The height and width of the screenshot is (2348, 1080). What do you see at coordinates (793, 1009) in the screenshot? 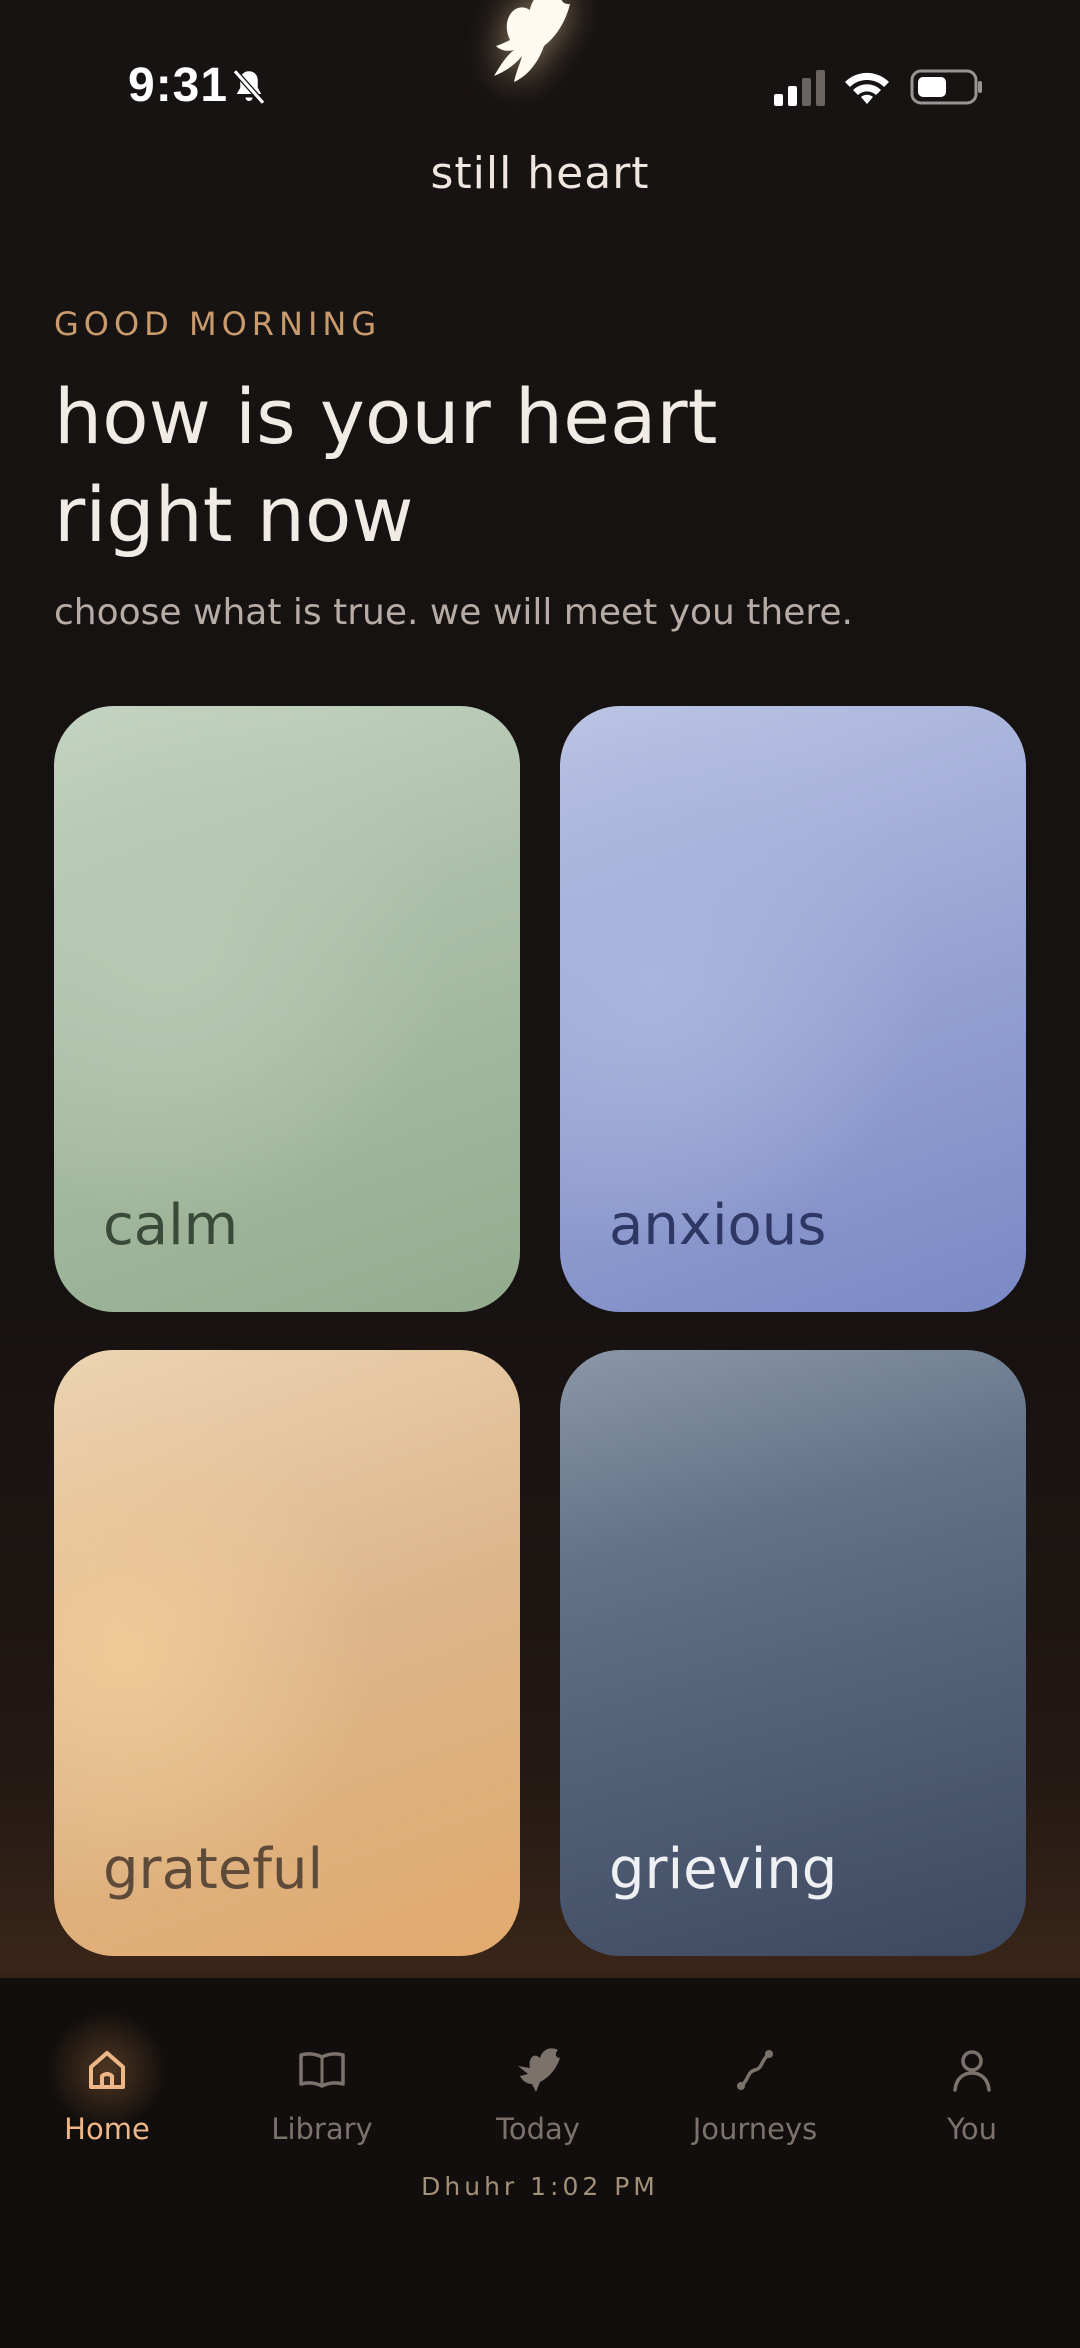
I see `mood-card-anxious: anxious` at bounding box center [793, 1009].